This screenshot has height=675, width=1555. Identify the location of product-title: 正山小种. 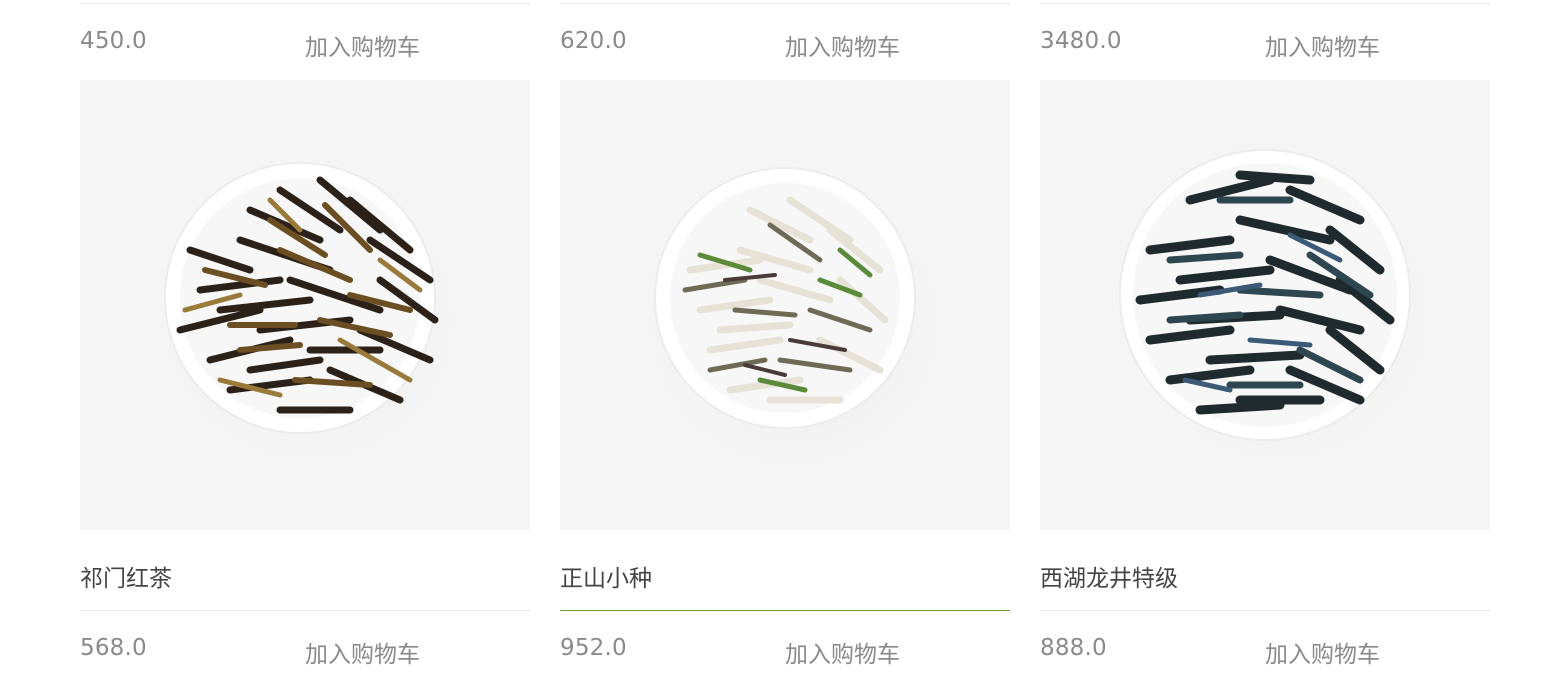
(606, 576).